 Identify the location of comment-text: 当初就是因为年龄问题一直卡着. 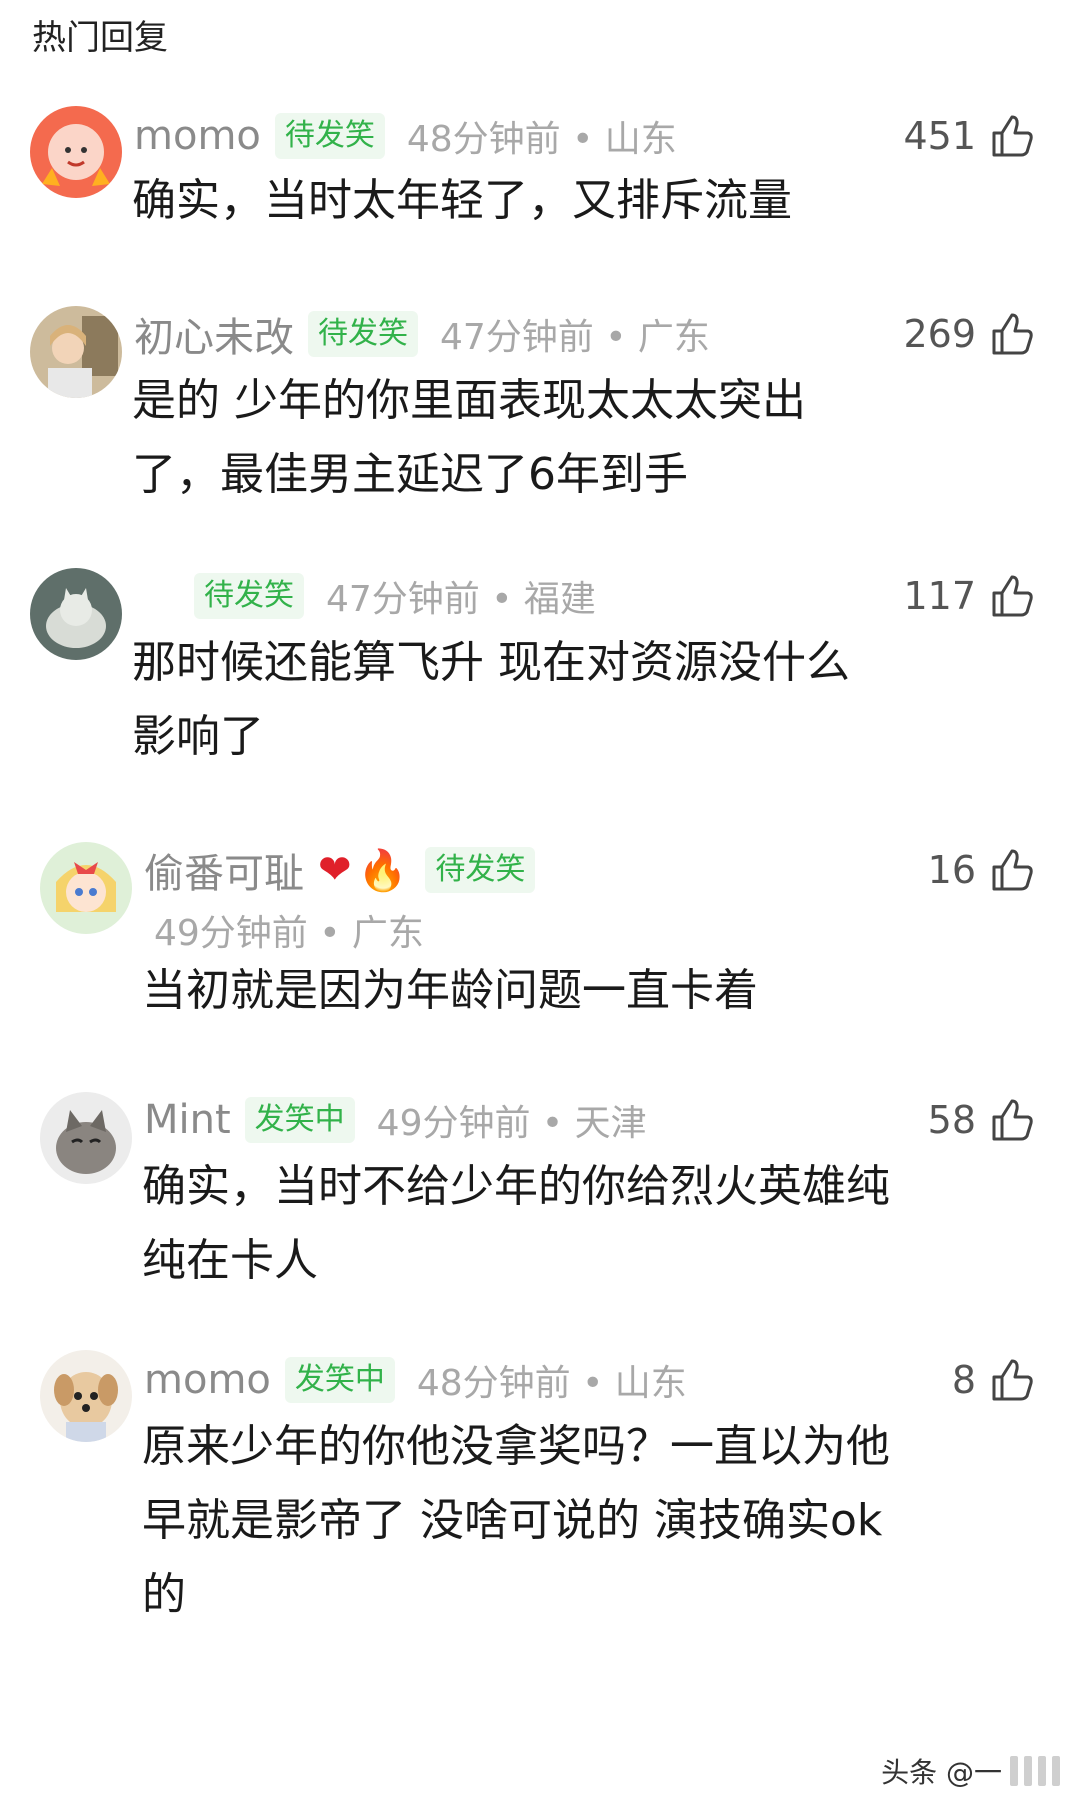
(450, 990).